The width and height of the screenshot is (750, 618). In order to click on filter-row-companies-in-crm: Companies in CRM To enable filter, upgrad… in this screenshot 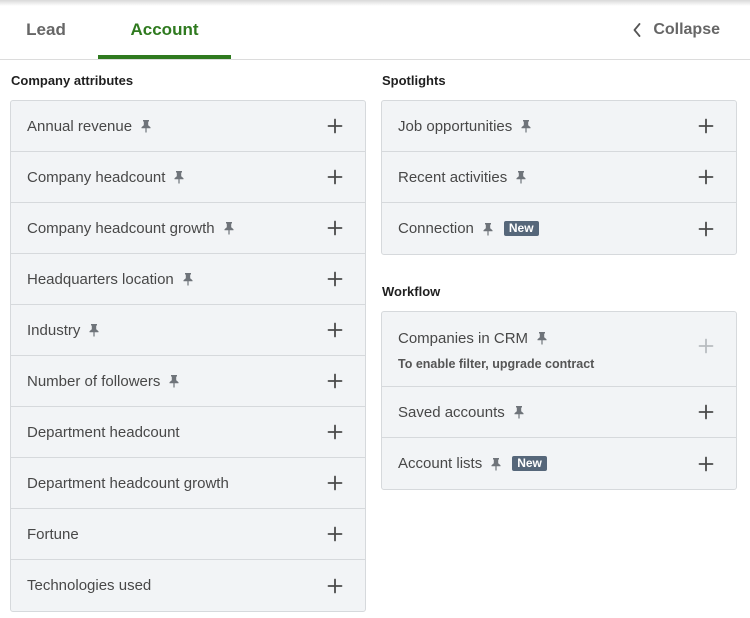, I will do `click(559, 349)`.